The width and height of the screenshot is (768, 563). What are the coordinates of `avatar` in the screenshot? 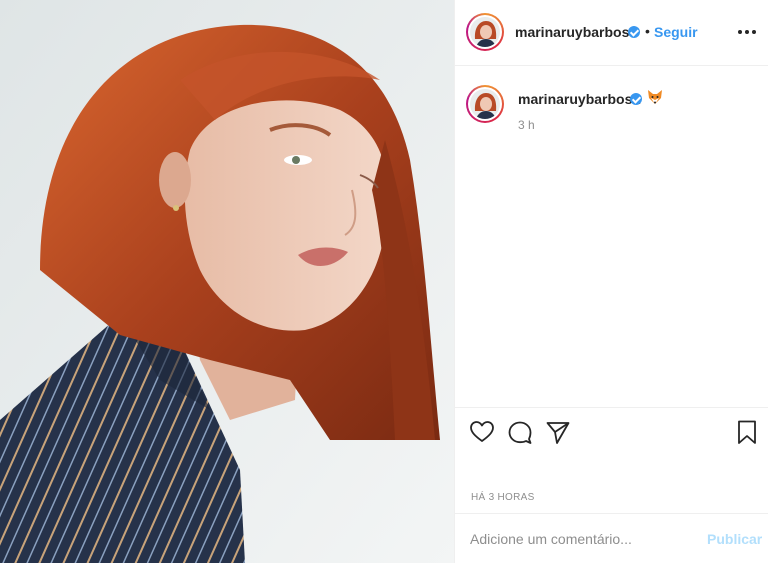 It's located at (485, 32).